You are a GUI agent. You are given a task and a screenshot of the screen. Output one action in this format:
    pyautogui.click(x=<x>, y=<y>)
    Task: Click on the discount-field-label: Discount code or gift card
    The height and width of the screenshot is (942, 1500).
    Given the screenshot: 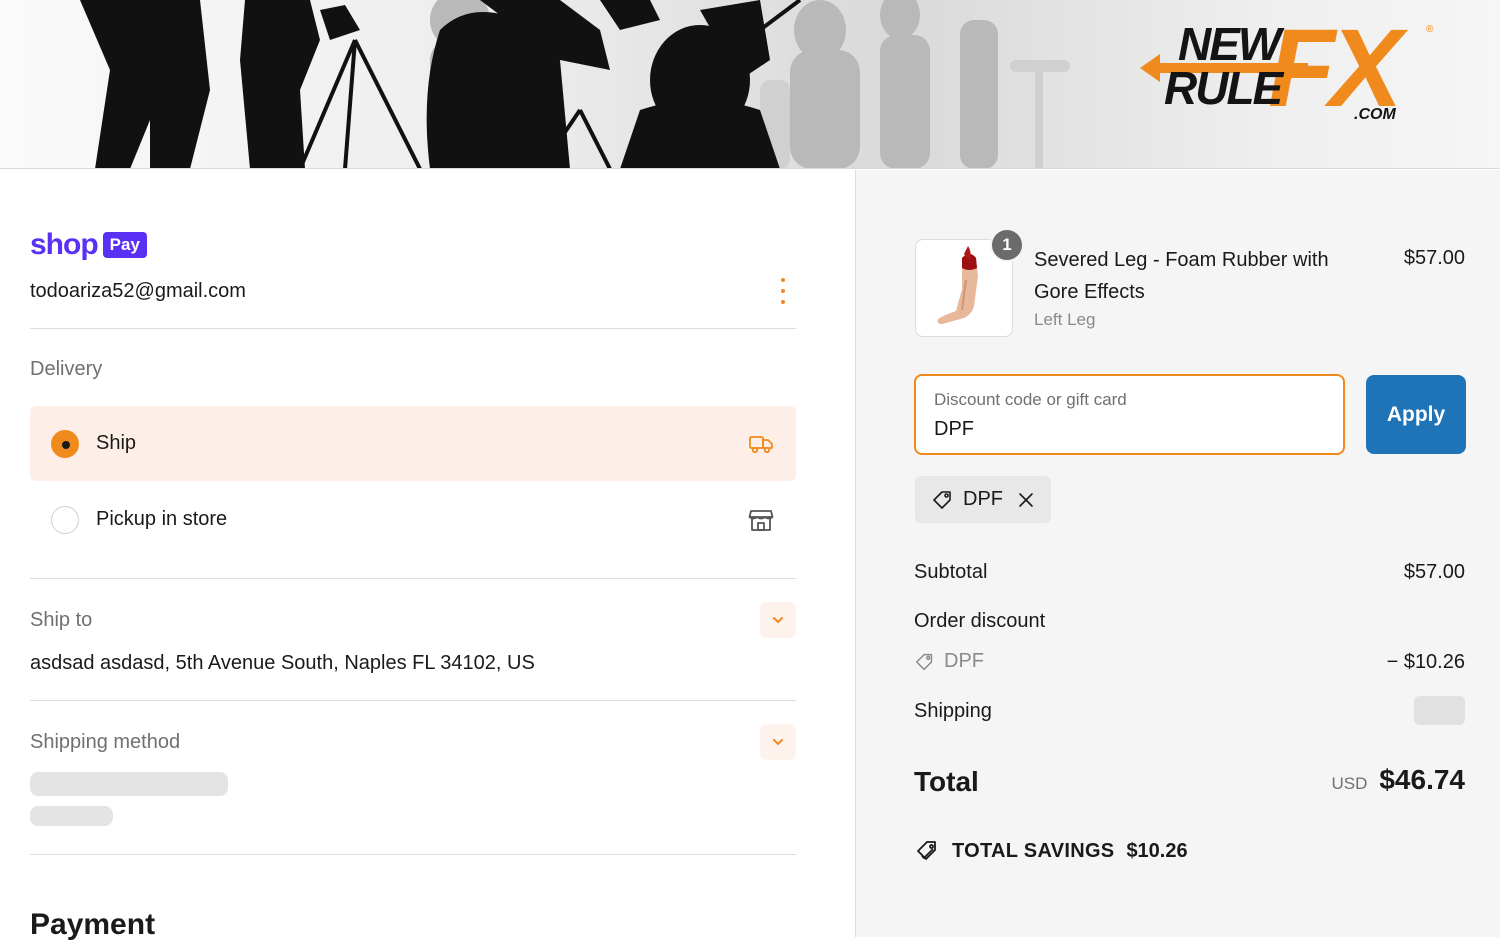 What is the action you would take?
    pyautogui.click(x=1030, y=399)
    